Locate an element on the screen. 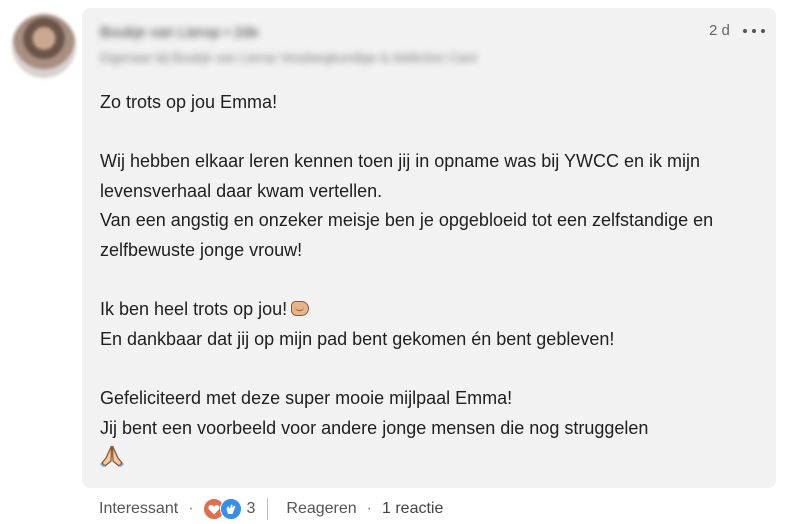 This screenshot has height=524, width=786. action-divider is located at coordinates (268, 509).